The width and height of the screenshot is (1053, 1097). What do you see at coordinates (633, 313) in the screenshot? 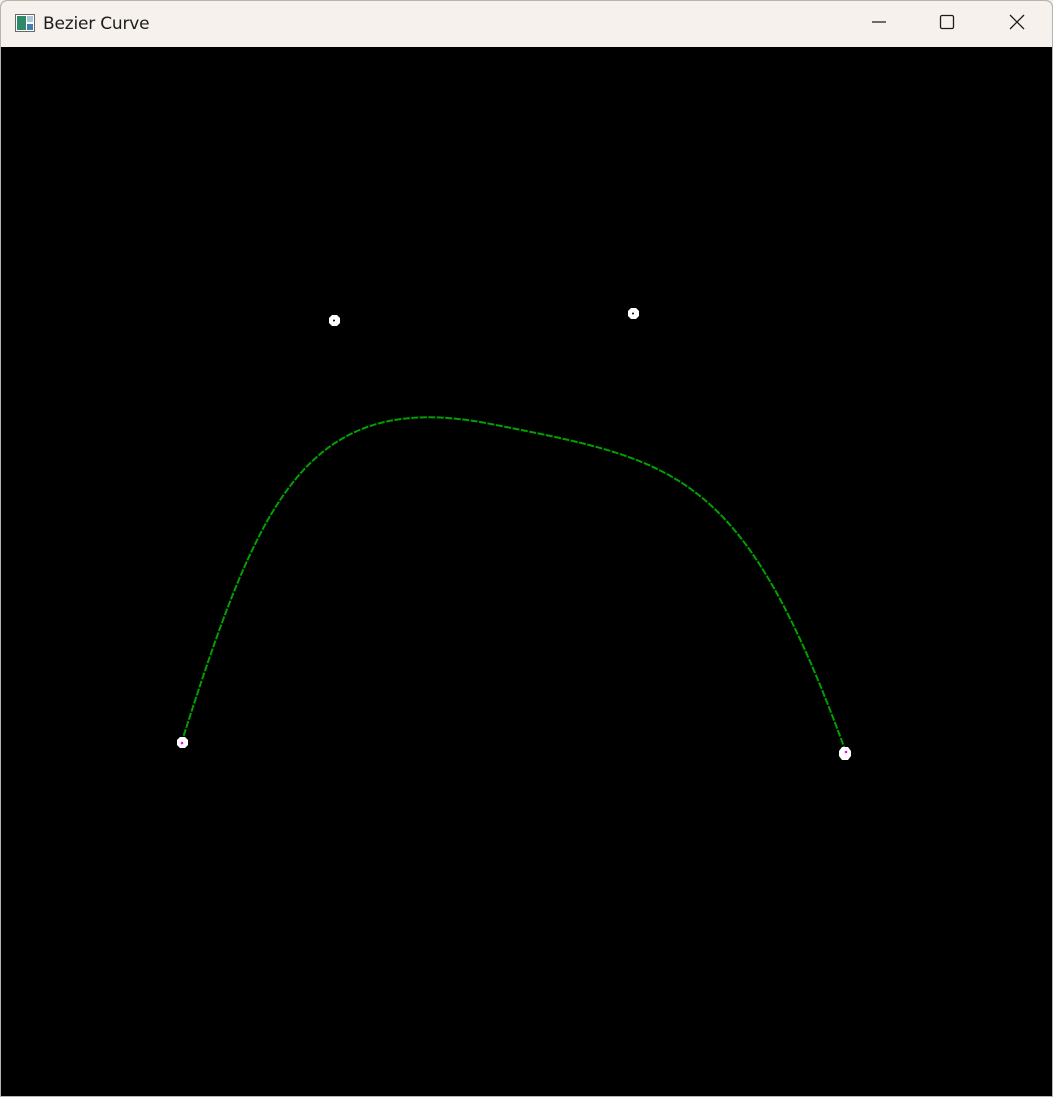
I see `control-point-p2` at bounding box center [633, 313].